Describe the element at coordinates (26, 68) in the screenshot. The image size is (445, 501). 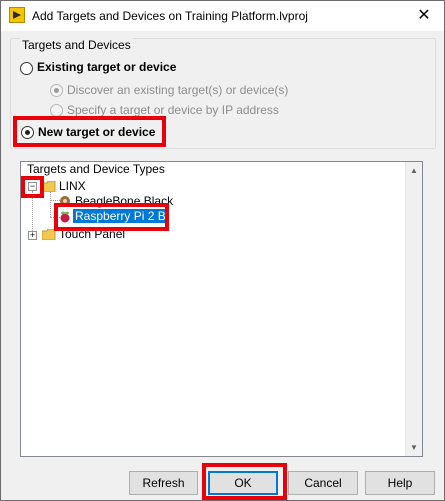
I see `existing-target-radio` at that location.